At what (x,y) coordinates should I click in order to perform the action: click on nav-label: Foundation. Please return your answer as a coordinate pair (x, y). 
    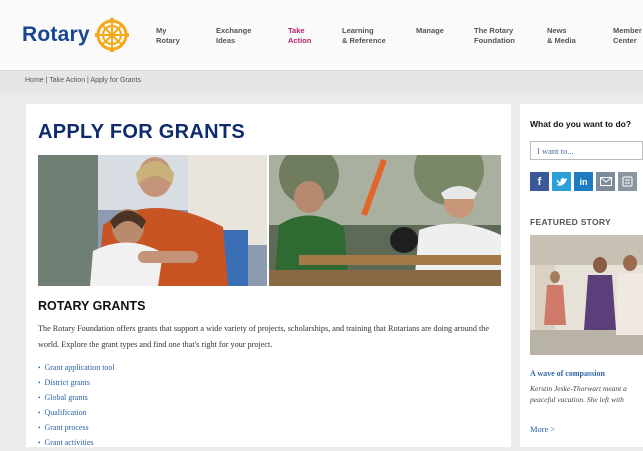
    Looking at the image, I should click on (494, 40).